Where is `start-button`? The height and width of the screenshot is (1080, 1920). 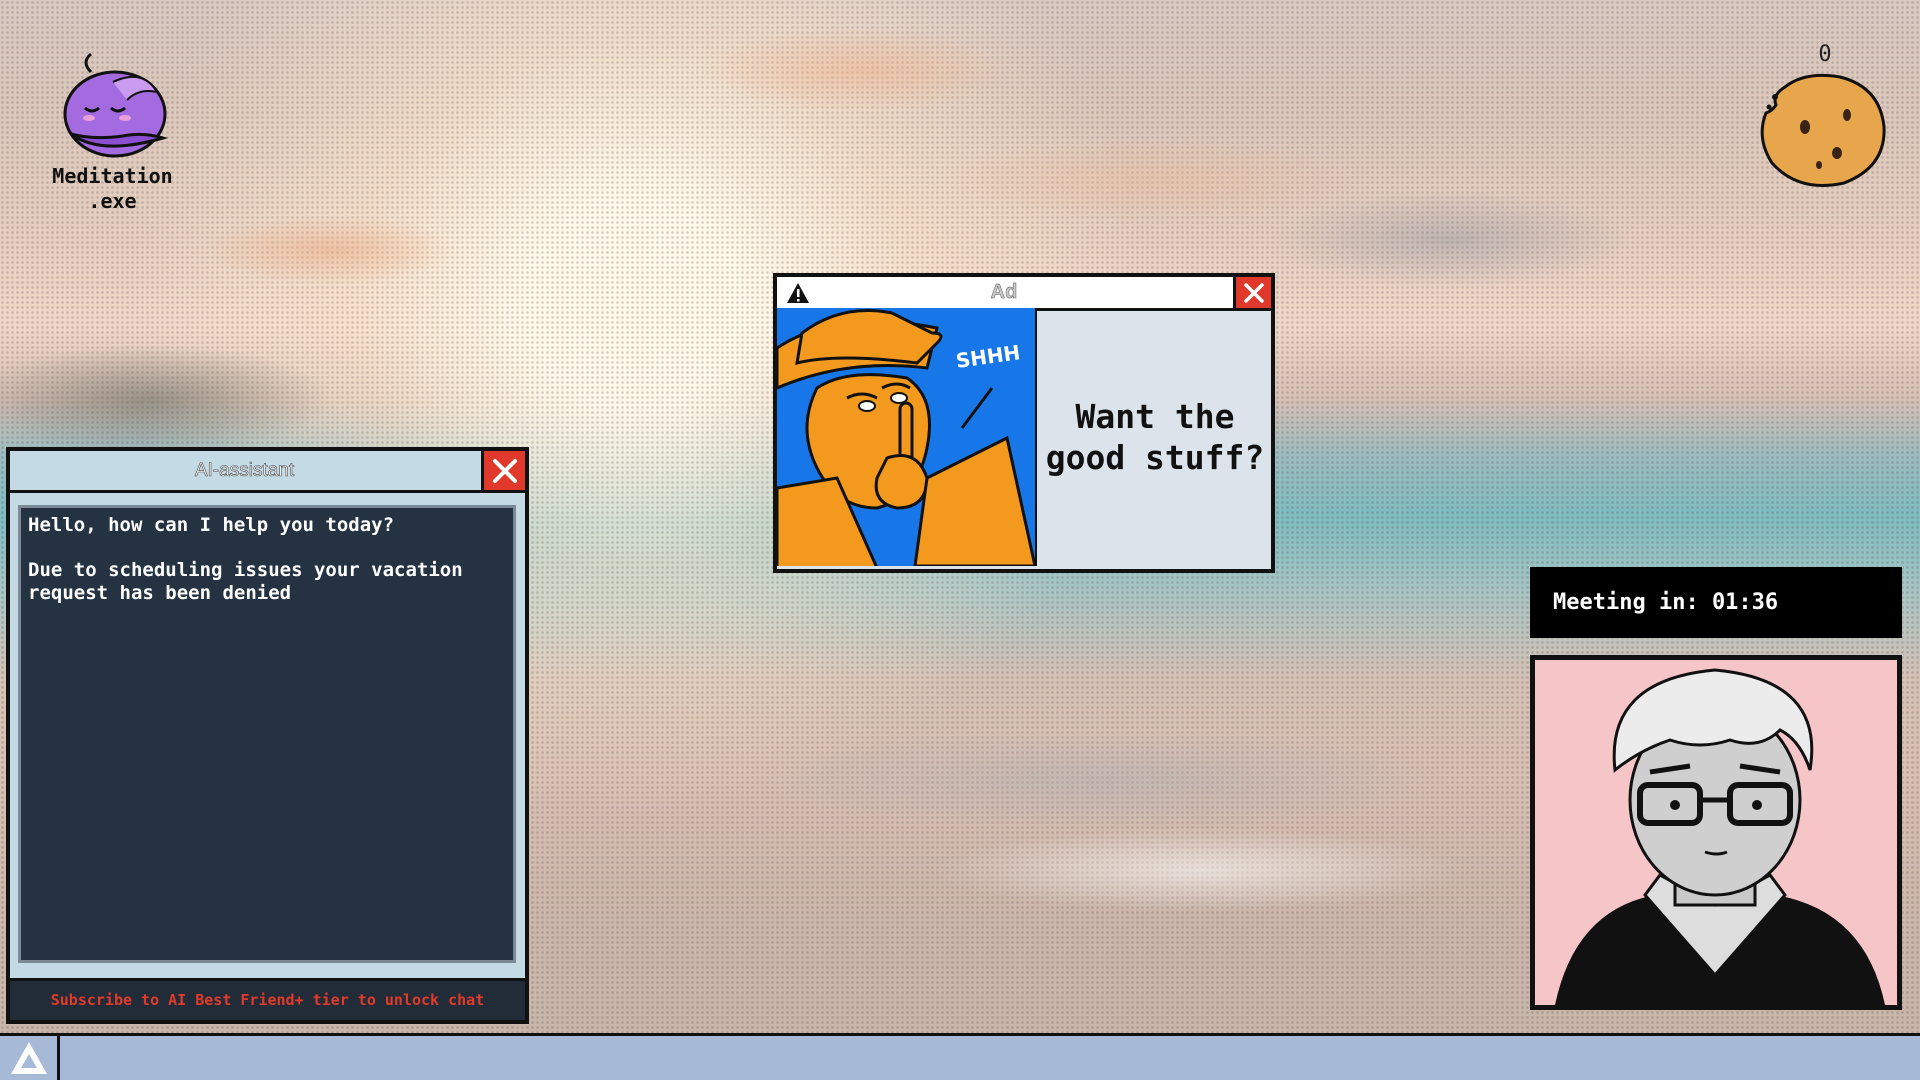 start-button is located at coordinates (30, 1058).